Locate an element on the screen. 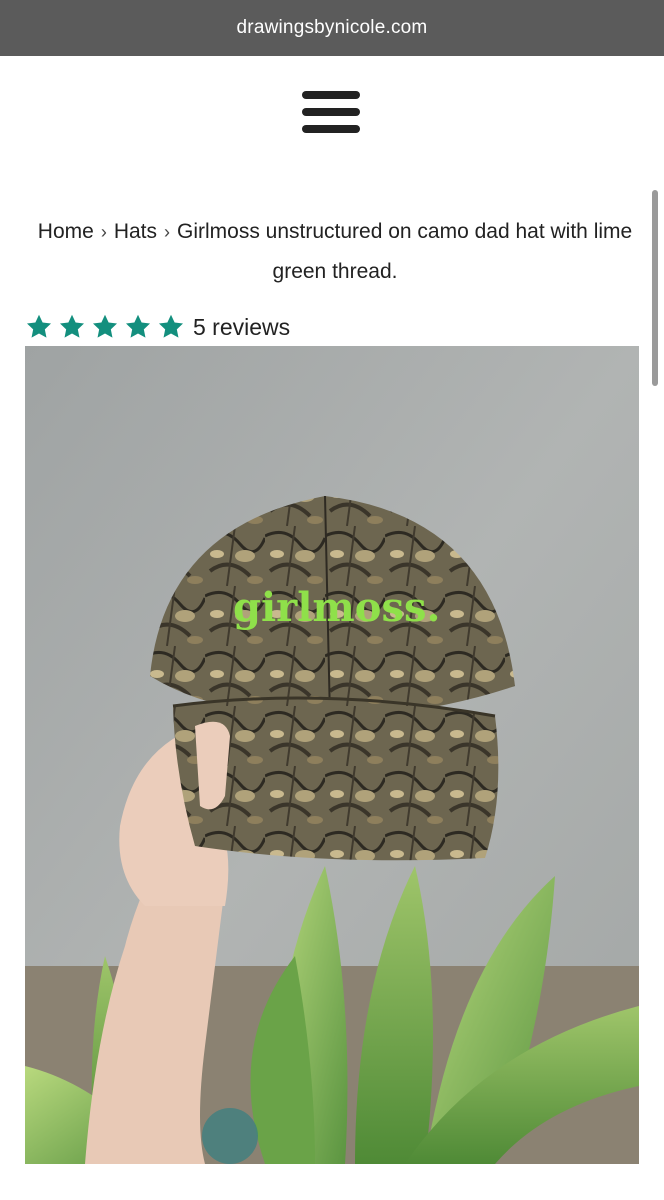 The width and height of the screenshot is (664, 1200). product-rating: 5 reviews is located at coordinates (157, 327).